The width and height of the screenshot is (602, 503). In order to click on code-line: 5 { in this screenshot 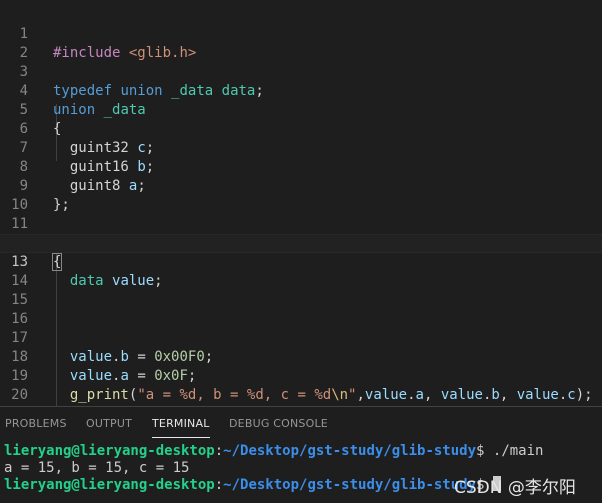, I will do `click(301, 109)`.